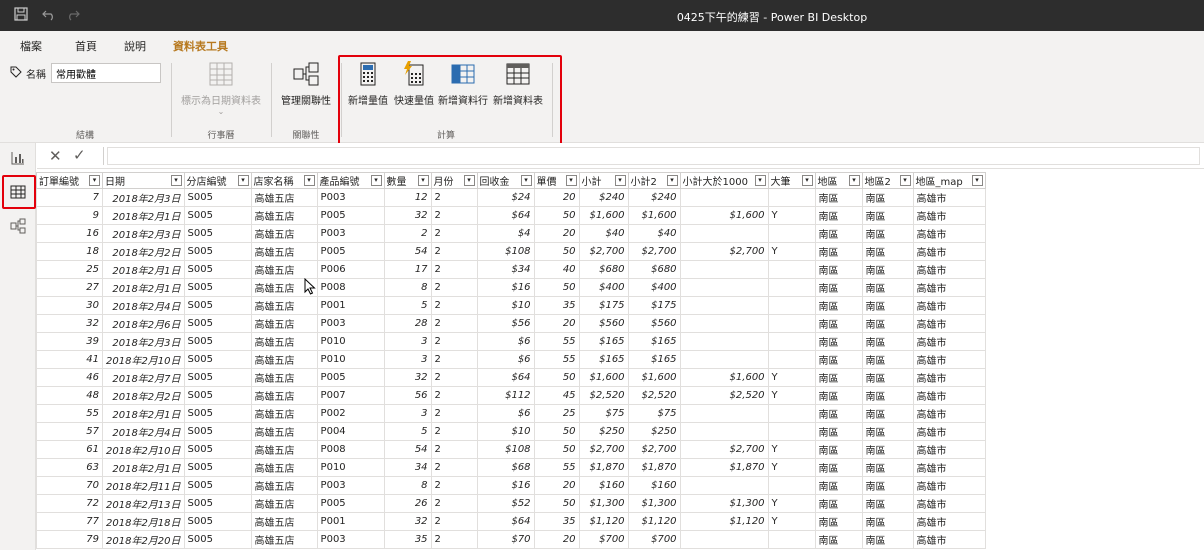 Image resolution: width=1204 pixels, height=550 pixels. Describe the element at coordinates (350, 449) in the screenshot. I see `table-cell: P008` at that location.